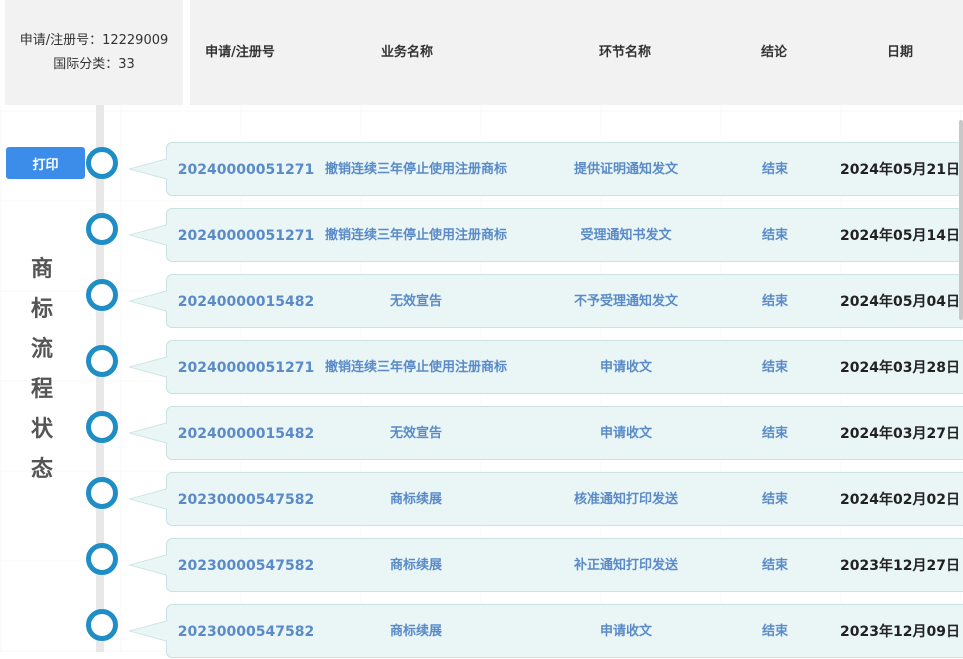 The height and width of the screenshot is (659, 963). I want to click on timeline-row: 20240000015482 无效宣告 不予受理通知发文 结束 2024年05月04日, so click(564, 301).